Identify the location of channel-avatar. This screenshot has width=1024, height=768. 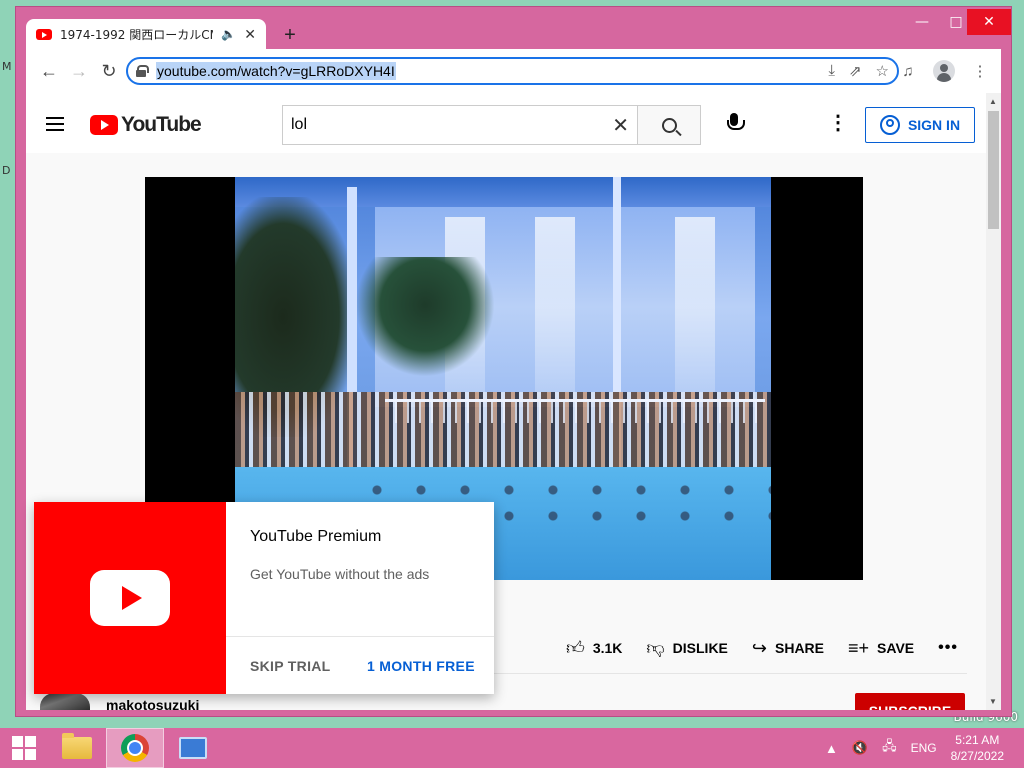
(65, 701).